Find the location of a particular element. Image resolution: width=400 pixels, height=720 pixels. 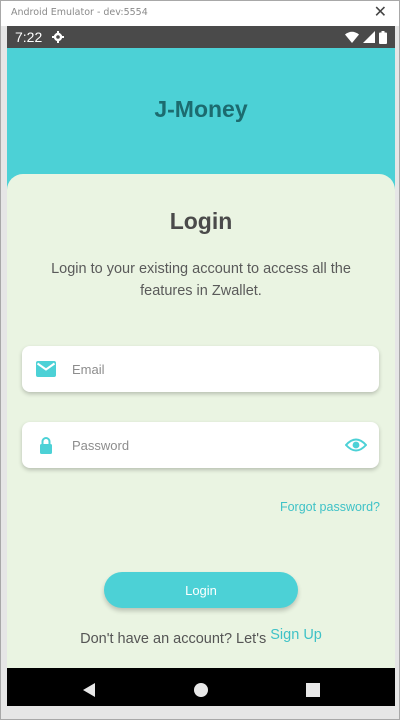

page-title: Login is located at coordinates (201, 221).